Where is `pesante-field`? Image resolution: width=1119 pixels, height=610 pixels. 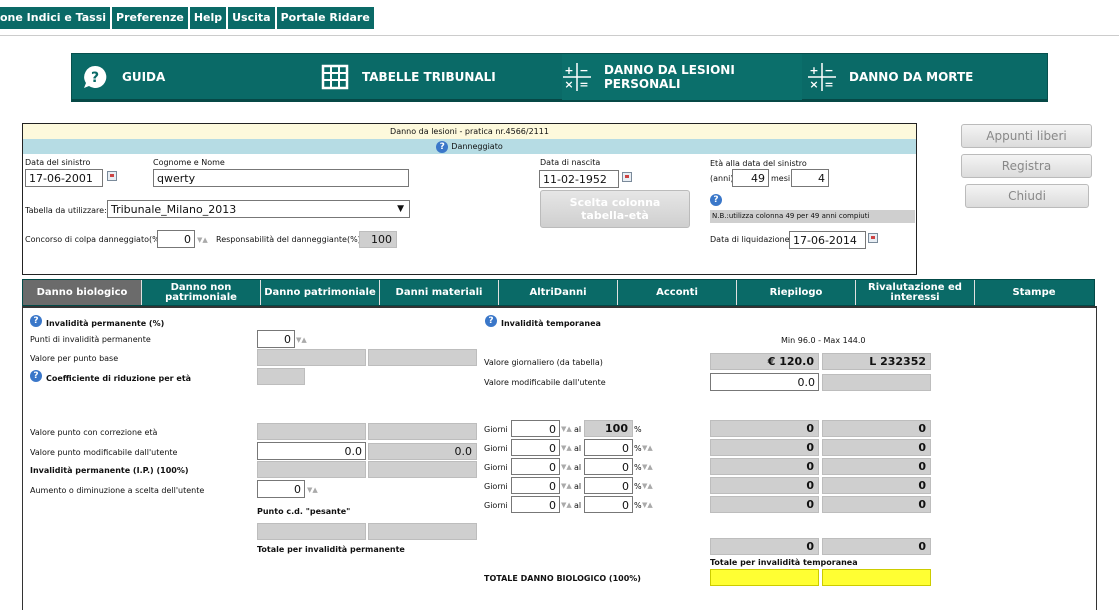
pesante-field is located at coordinates (311, 531).